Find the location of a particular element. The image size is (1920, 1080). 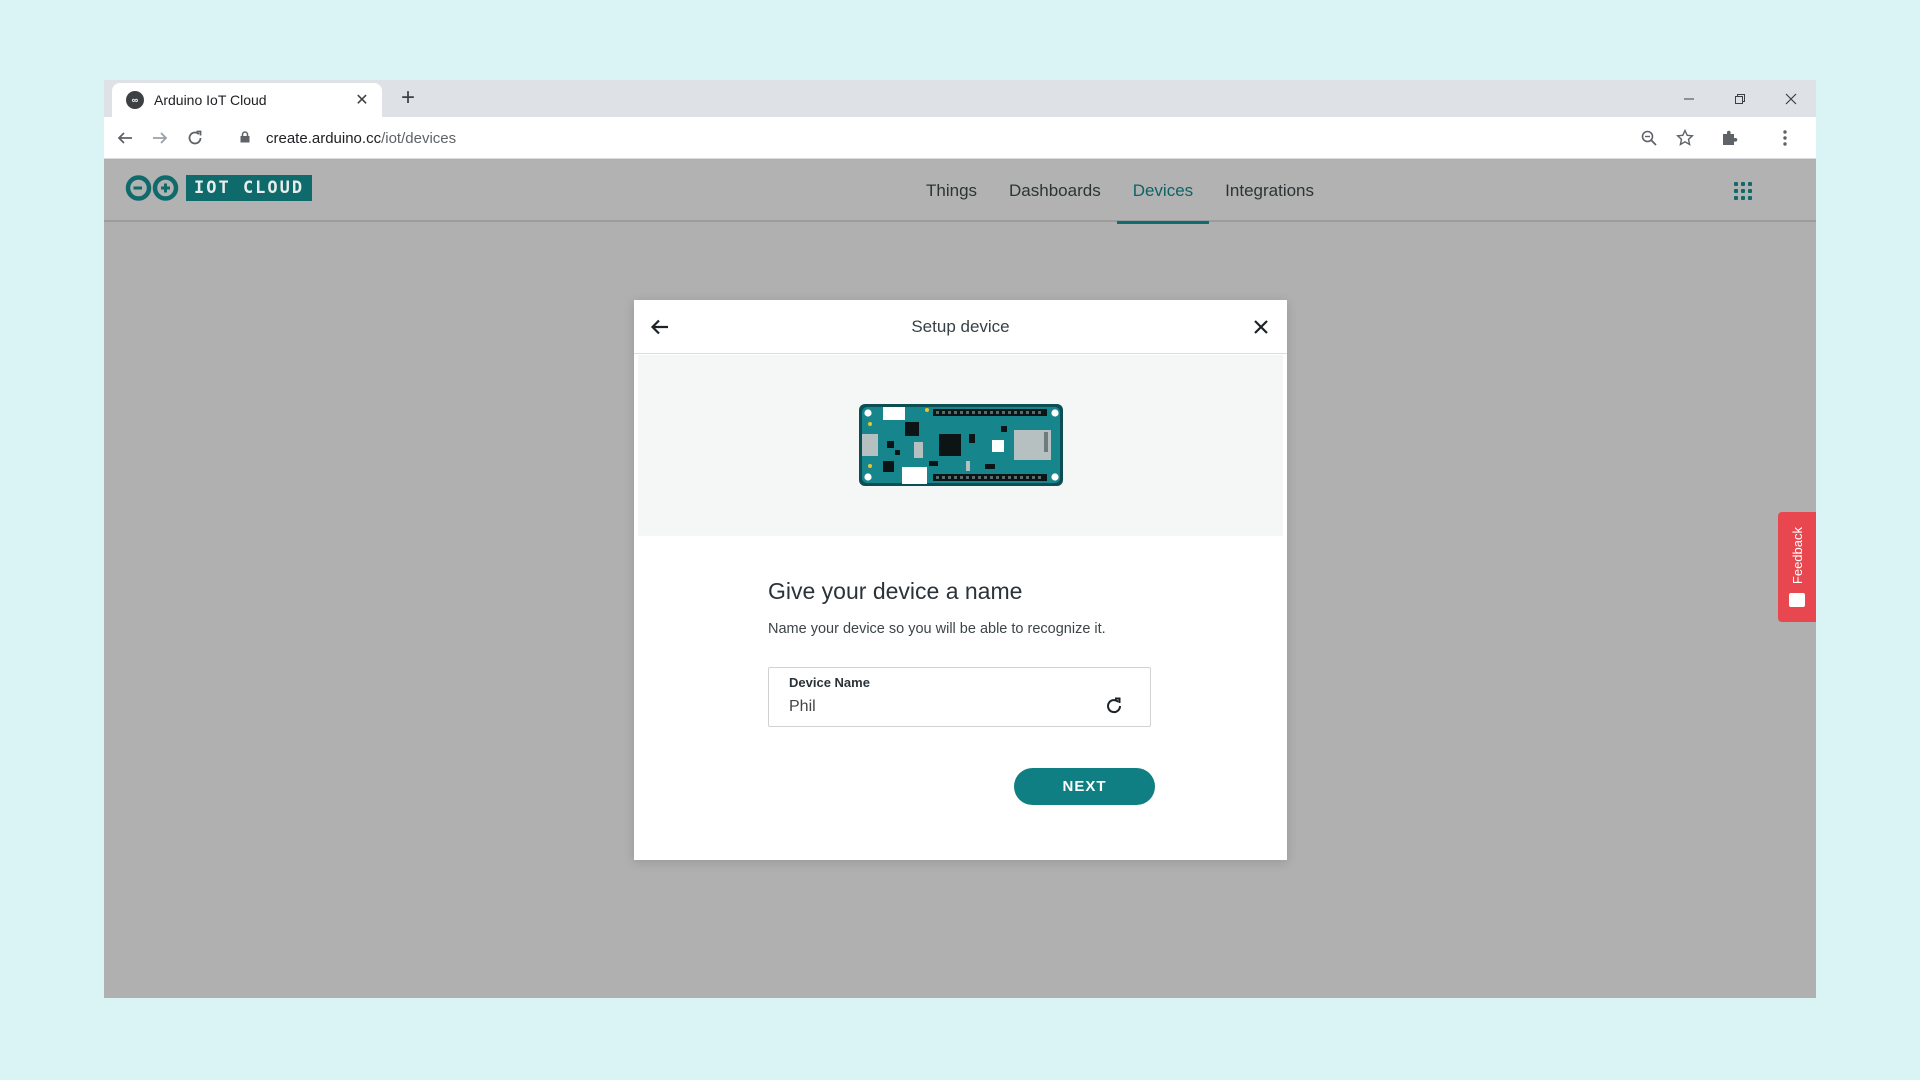

browser-toolbar: create.arduino.cc/iot/devices is located at coordinates (960, 138).